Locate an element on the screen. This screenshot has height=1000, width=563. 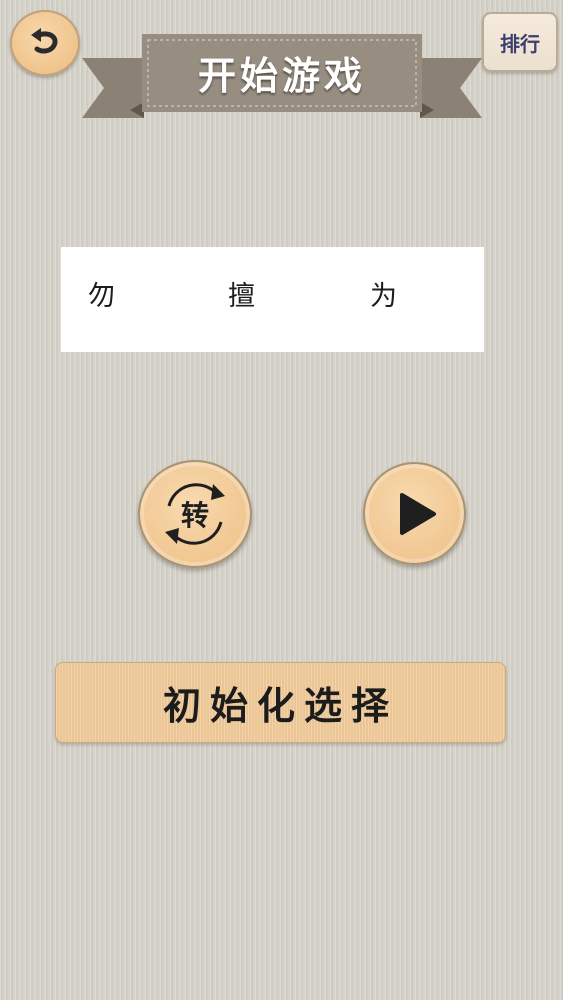
word-display-panel: 勿 擅 为 is located at coordinates (272, 299).